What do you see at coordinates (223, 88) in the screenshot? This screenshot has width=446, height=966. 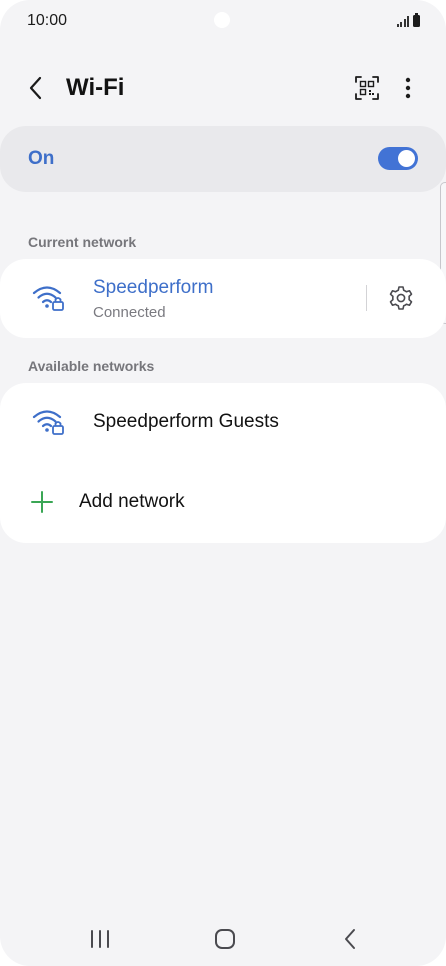 I see `app-bar: Wi-Fi` at bounding box center [223, 88].